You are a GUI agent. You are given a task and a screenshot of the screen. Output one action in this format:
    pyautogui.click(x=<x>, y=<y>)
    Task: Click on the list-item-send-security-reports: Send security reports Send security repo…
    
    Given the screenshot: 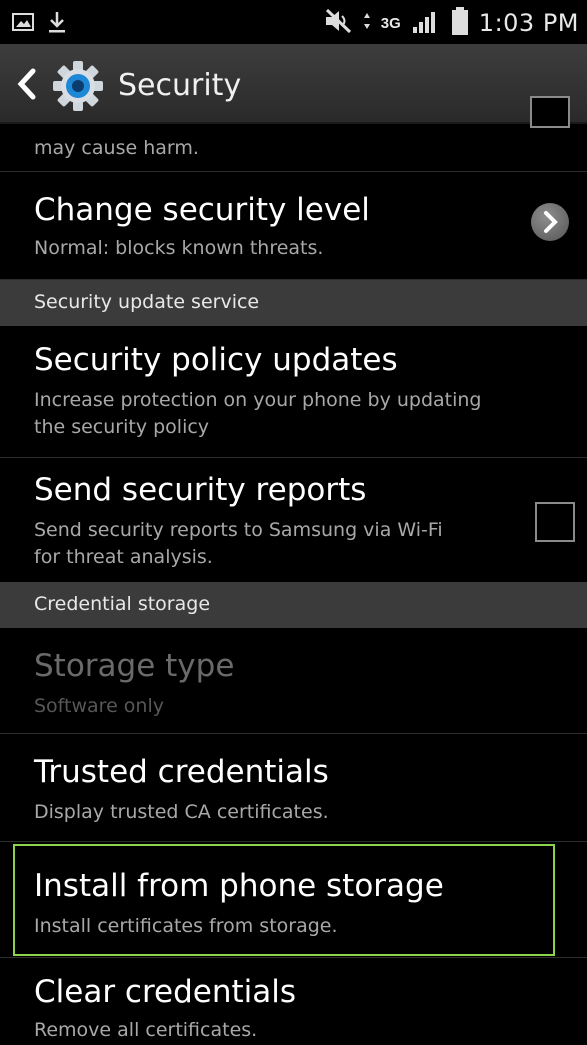 What is the action you would take?
    pyautogui.click(x=293, y=525)
    